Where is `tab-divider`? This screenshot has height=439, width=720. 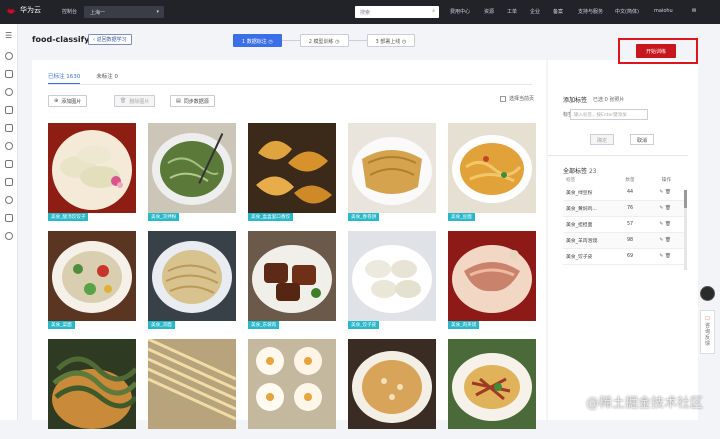 tab-divider is located at coordinates (290, 84).